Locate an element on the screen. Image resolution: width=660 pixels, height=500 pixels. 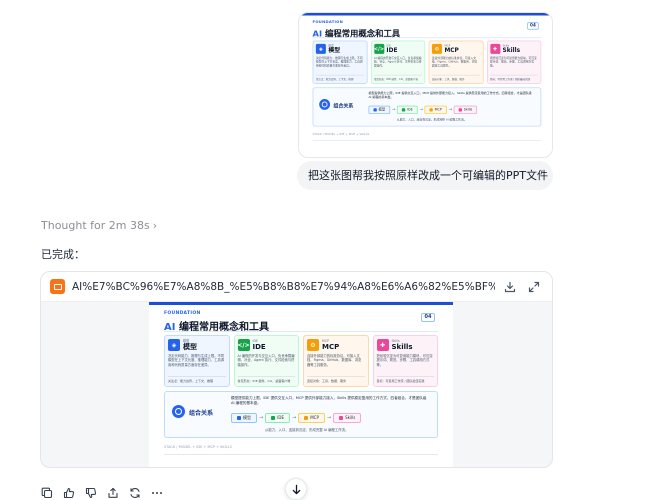
thumbs-down-icon is located at coordinates (90, 492).